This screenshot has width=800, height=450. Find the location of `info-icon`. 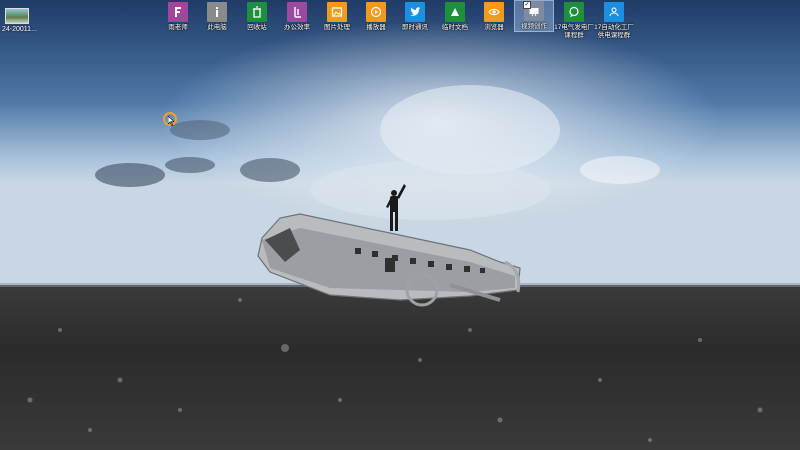

info-icon is located at coordinates (217, 12).